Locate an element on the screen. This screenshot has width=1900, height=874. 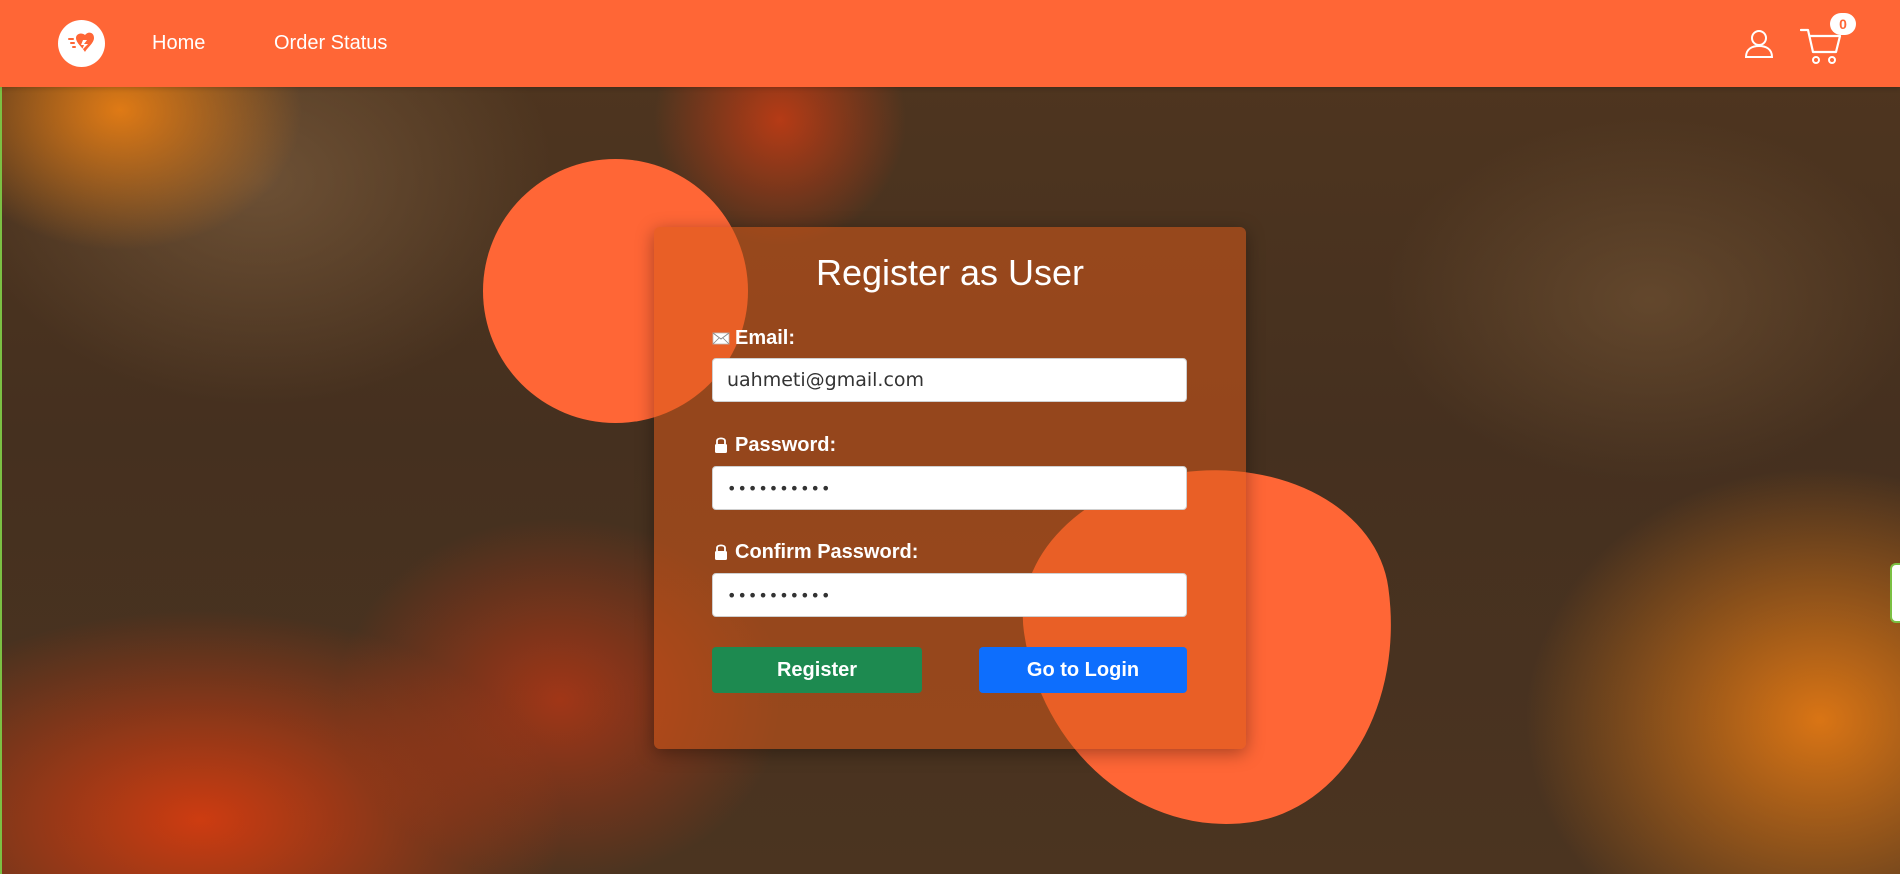
password-label: Password: is located at coordinates (774, 445).